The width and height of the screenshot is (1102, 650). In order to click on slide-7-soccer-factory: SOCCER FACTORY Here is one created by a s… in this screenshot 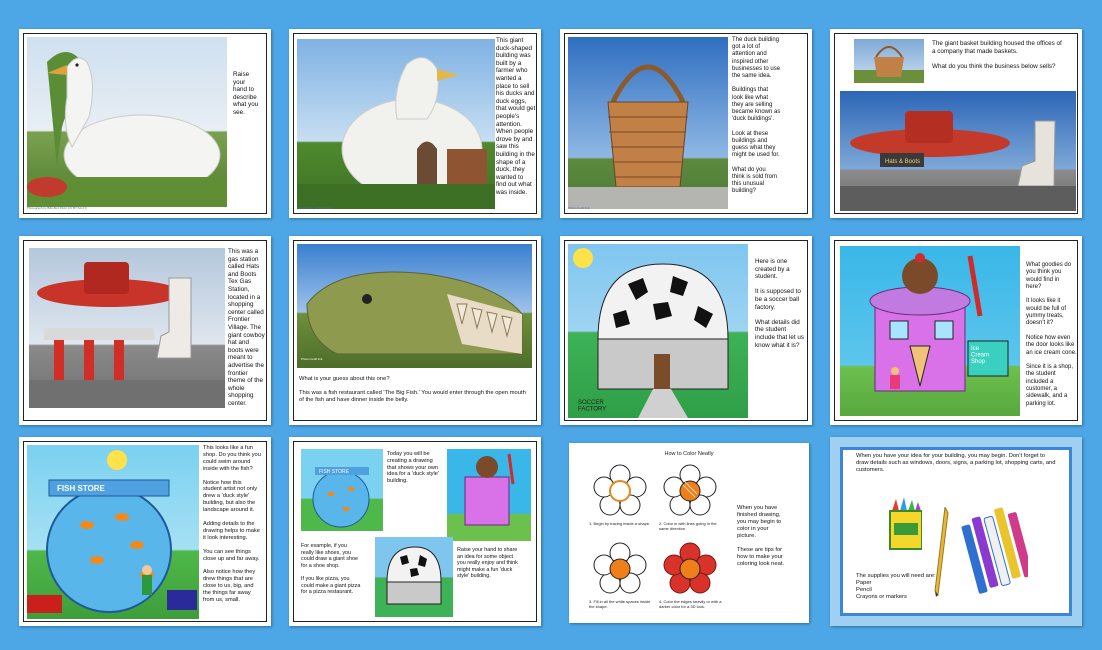, I will do `click(686, 330)`.